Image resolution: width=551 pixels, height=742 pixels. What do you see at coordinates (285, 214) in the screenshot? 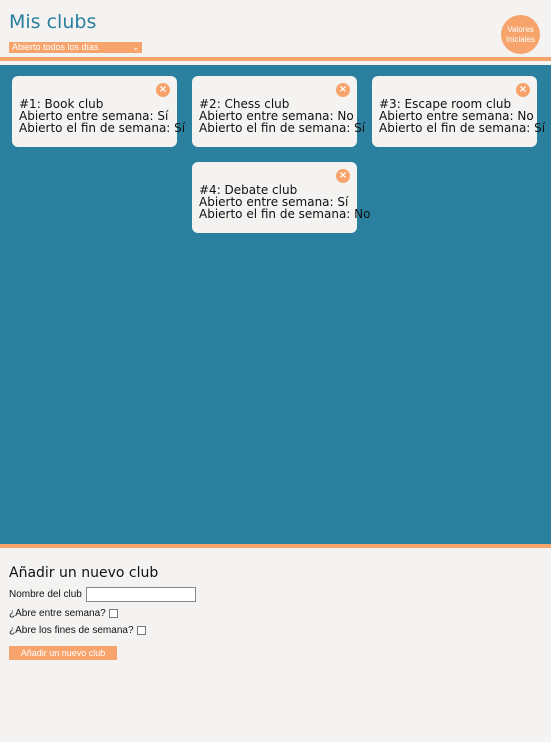
I see `club-weekend: Abierto el fin de semana: No` at bounding box center [285, 214].